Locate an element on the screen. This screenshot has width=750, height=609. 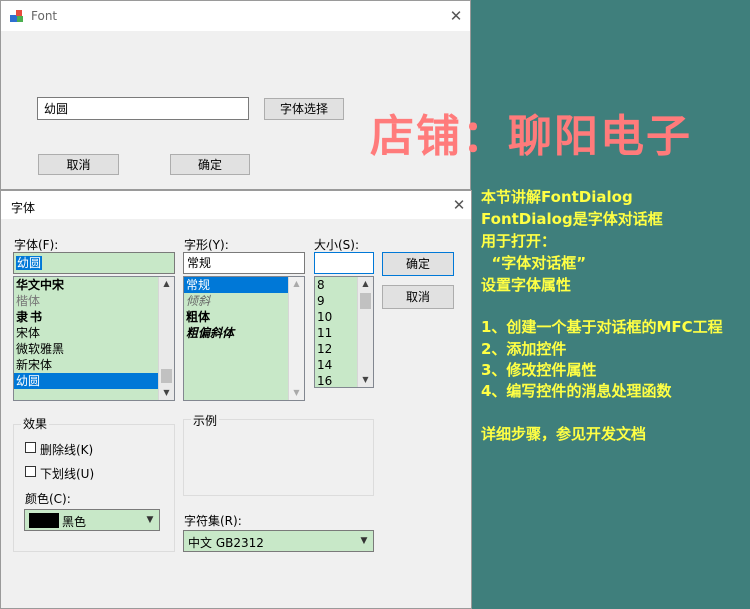
font-name-field: 幼圆 is located at coordinates (94, 263).